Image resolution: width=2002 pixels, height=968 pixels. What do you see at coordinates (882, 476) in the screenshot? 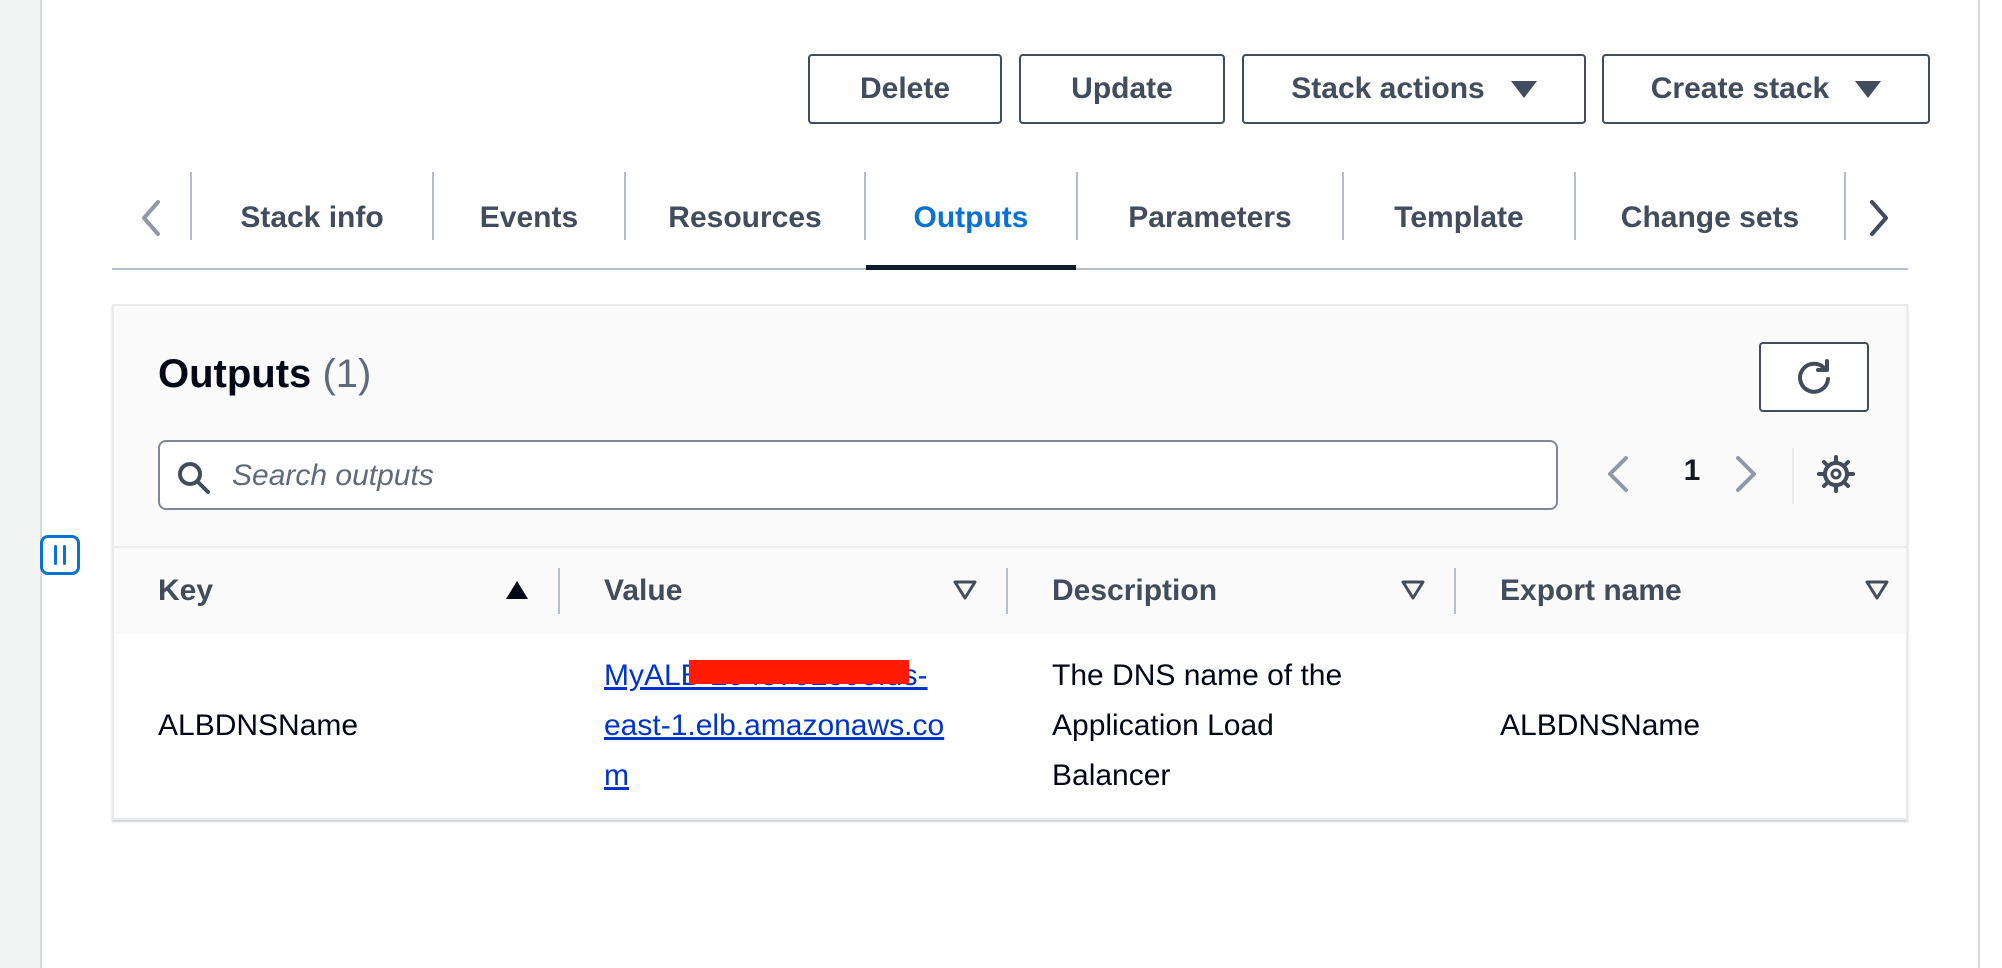
I see `search-outputs-input` at bounding box center [882, 476].